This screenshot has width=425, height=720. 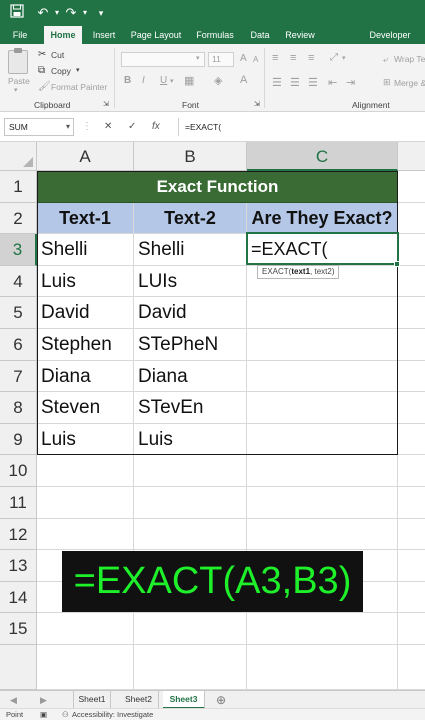 I want to click on tab-developer: Developer, so click(x=390, y=35).